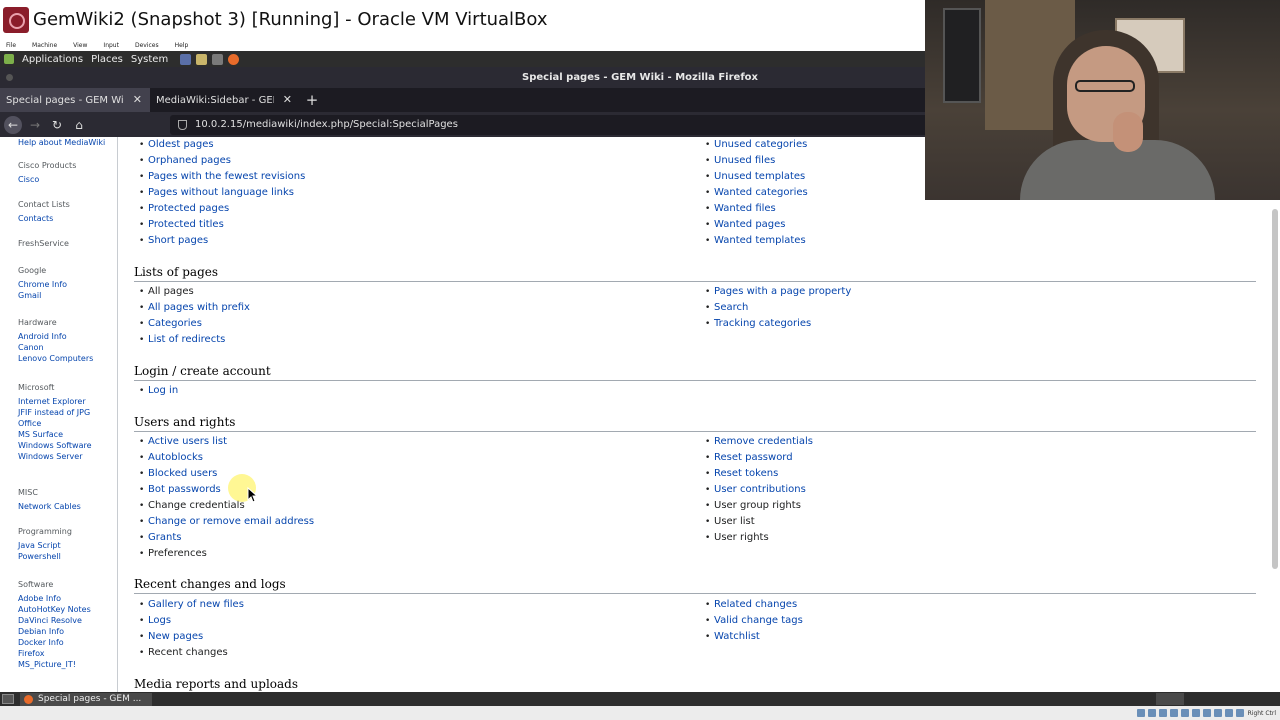 This screenshot has height=720, width=1280. Describe the element at coordinates (182, 45) in the screenshot. I see `vb-menu-help: Help` at that location.